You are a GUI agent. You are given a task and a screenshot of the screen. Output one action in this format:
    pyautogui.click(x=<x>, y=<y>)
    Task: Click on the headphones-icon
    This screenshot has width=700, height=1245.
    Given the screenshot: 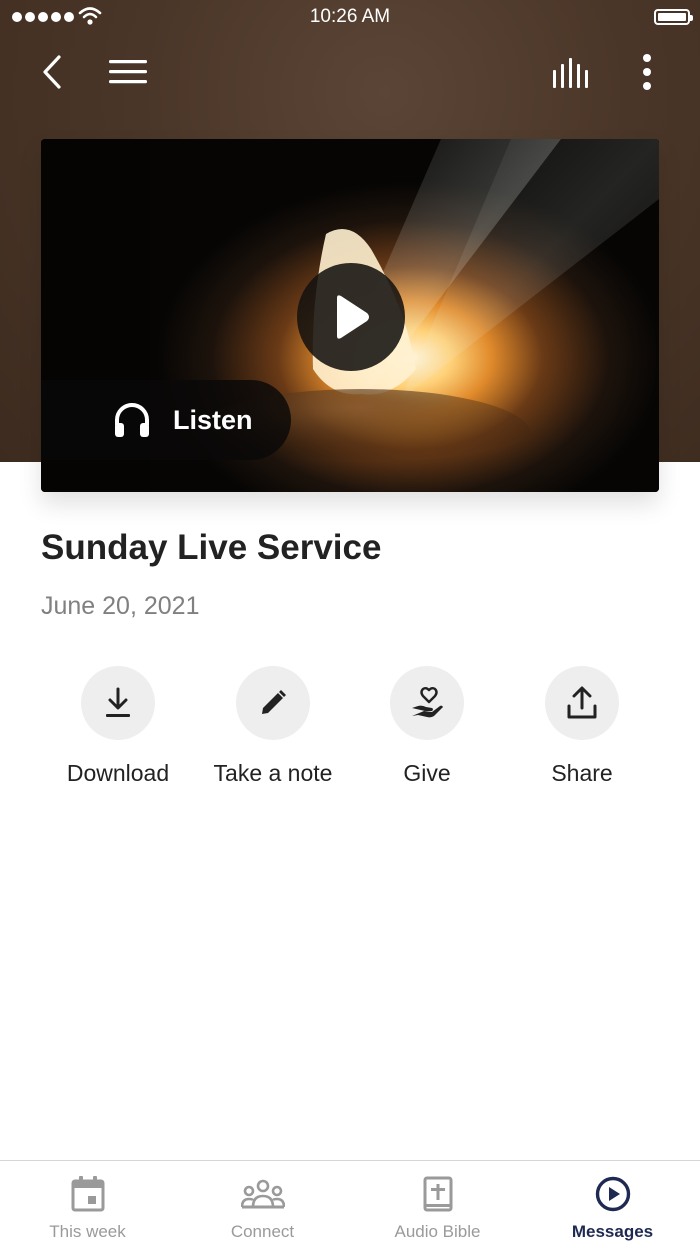 What is the action you would take?
    pyautogui.click(x=132, y=420)
    